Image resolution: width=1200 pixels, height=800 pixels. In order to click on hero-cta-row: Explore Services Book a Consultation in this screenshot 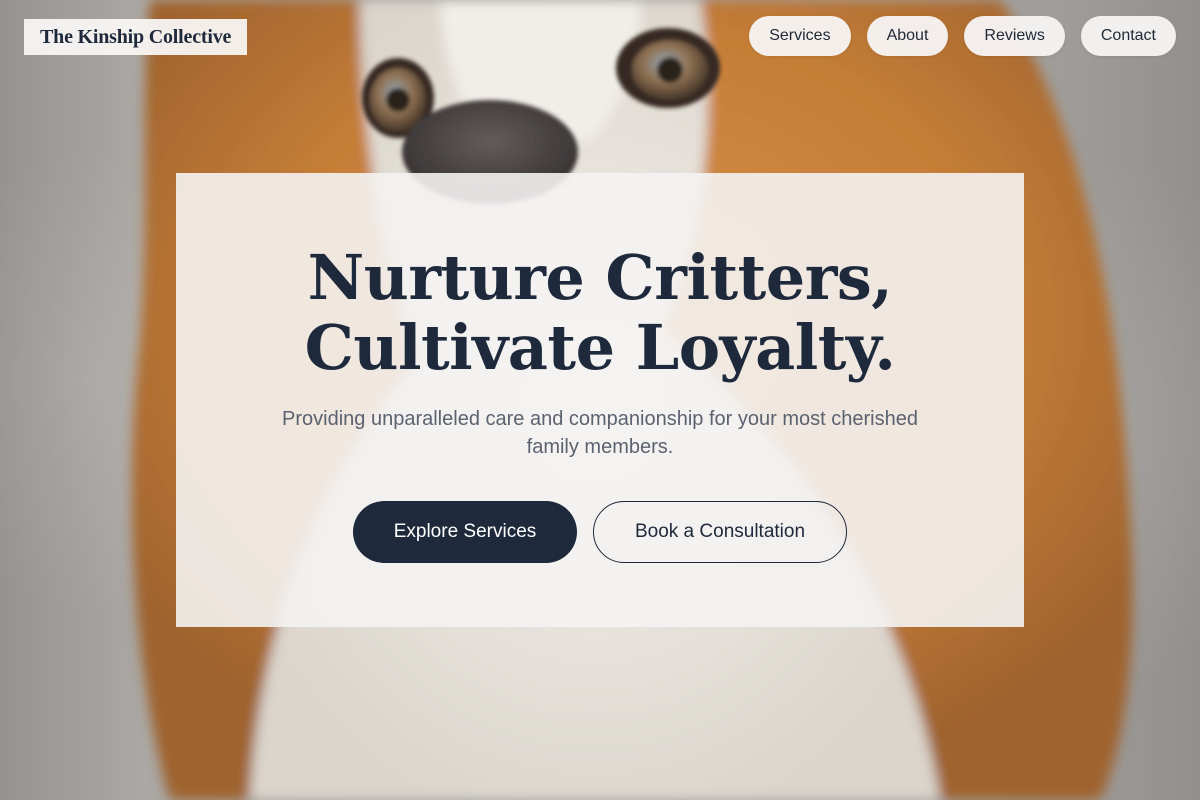, I will do `click(600, 532)`.